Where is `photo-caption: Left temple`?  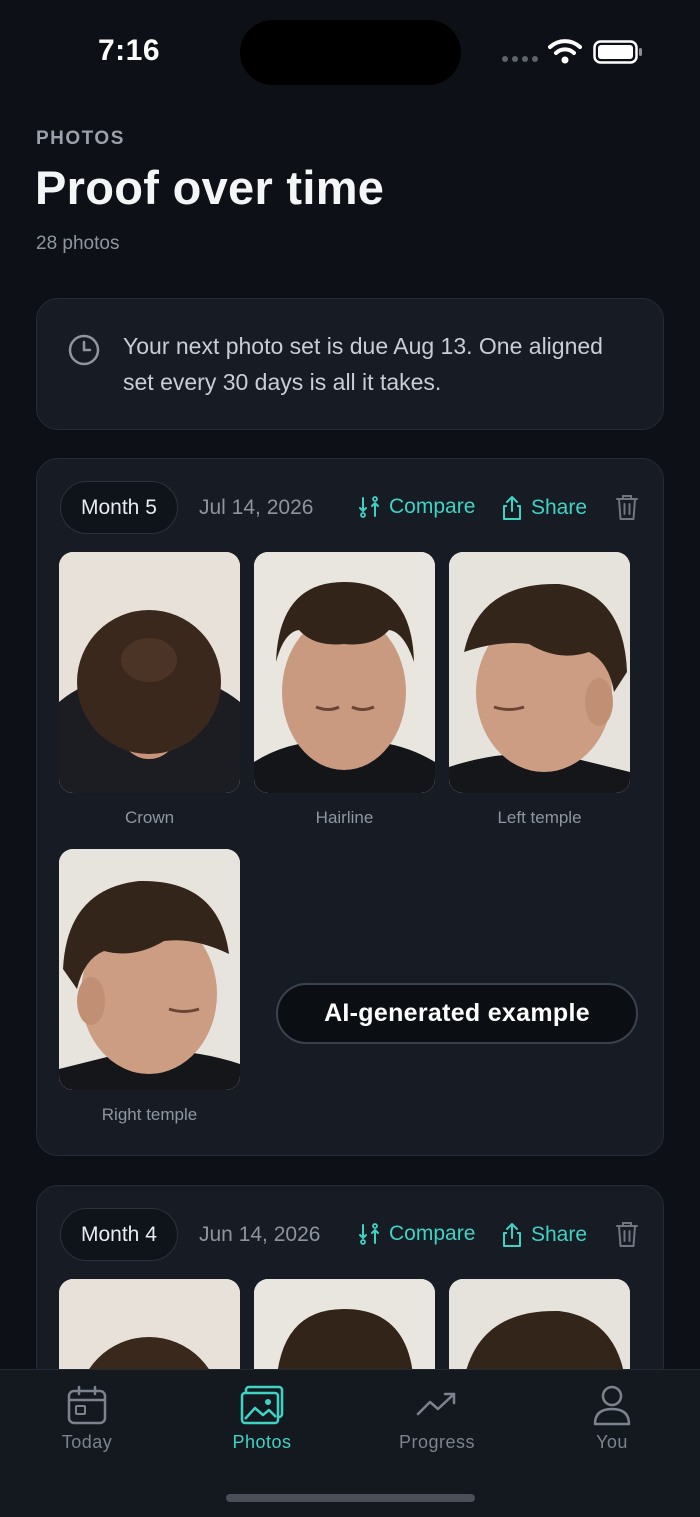 photo-caption: Left temple is located at coordinates (539, 817).